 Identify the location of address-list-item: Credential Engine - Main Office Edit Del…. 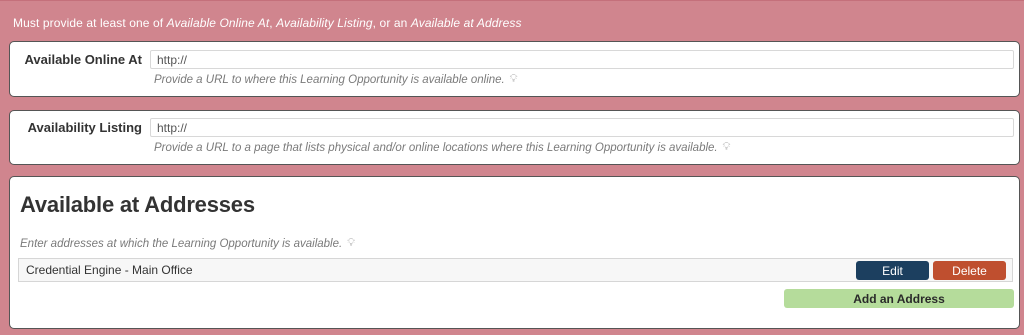
(515, 270).